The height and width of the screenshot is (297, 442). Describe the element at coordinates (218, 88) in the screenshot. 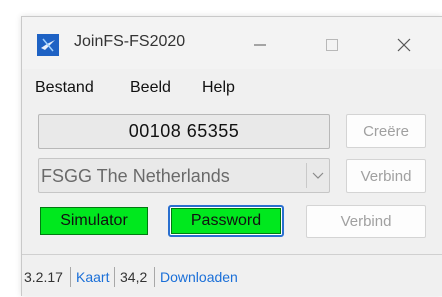

I see `menu-help: Help` at that location.